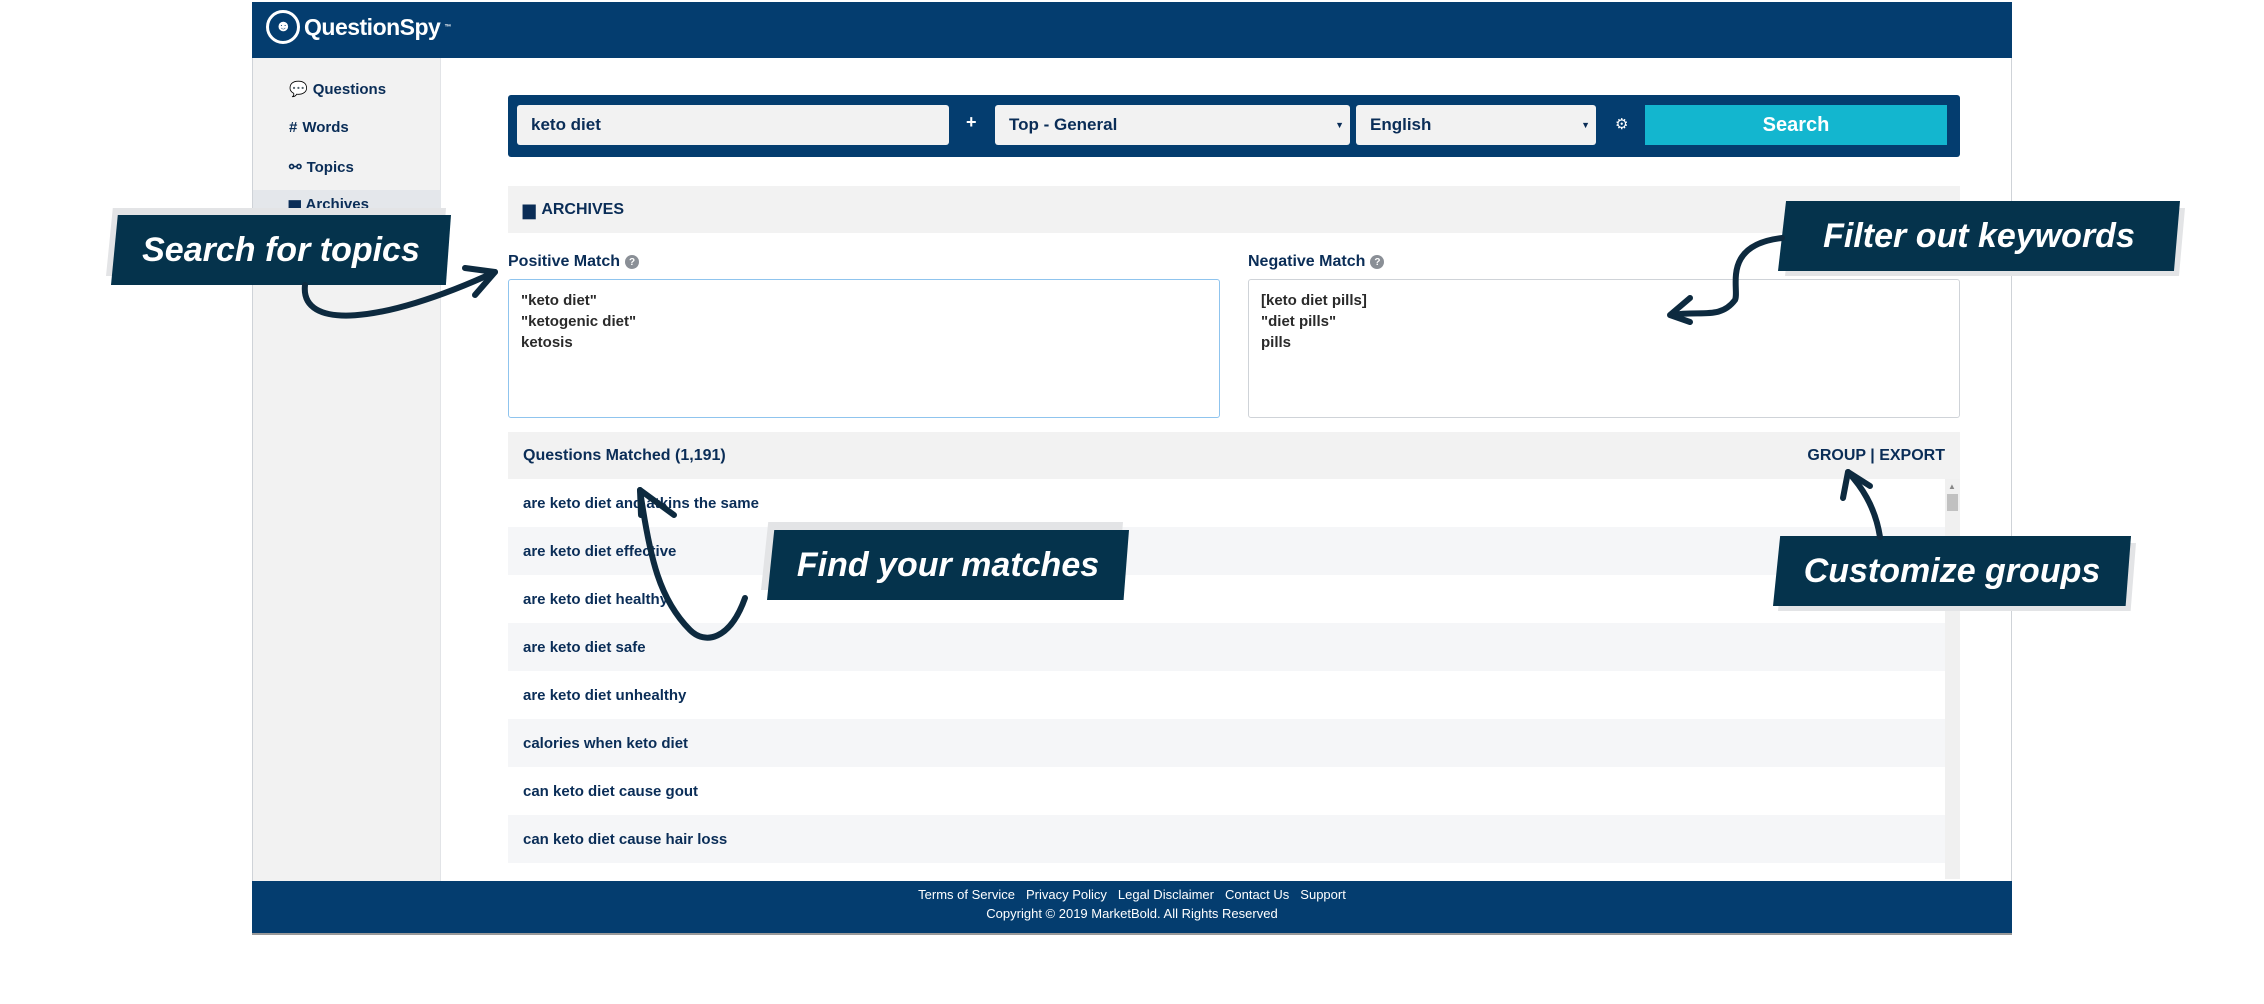 The image size is (2264, 1004). What do you see at coordinates (325, 127) in the screenshot?
I see `sidebar-item-label: Words` at bounding box center [325, 127].